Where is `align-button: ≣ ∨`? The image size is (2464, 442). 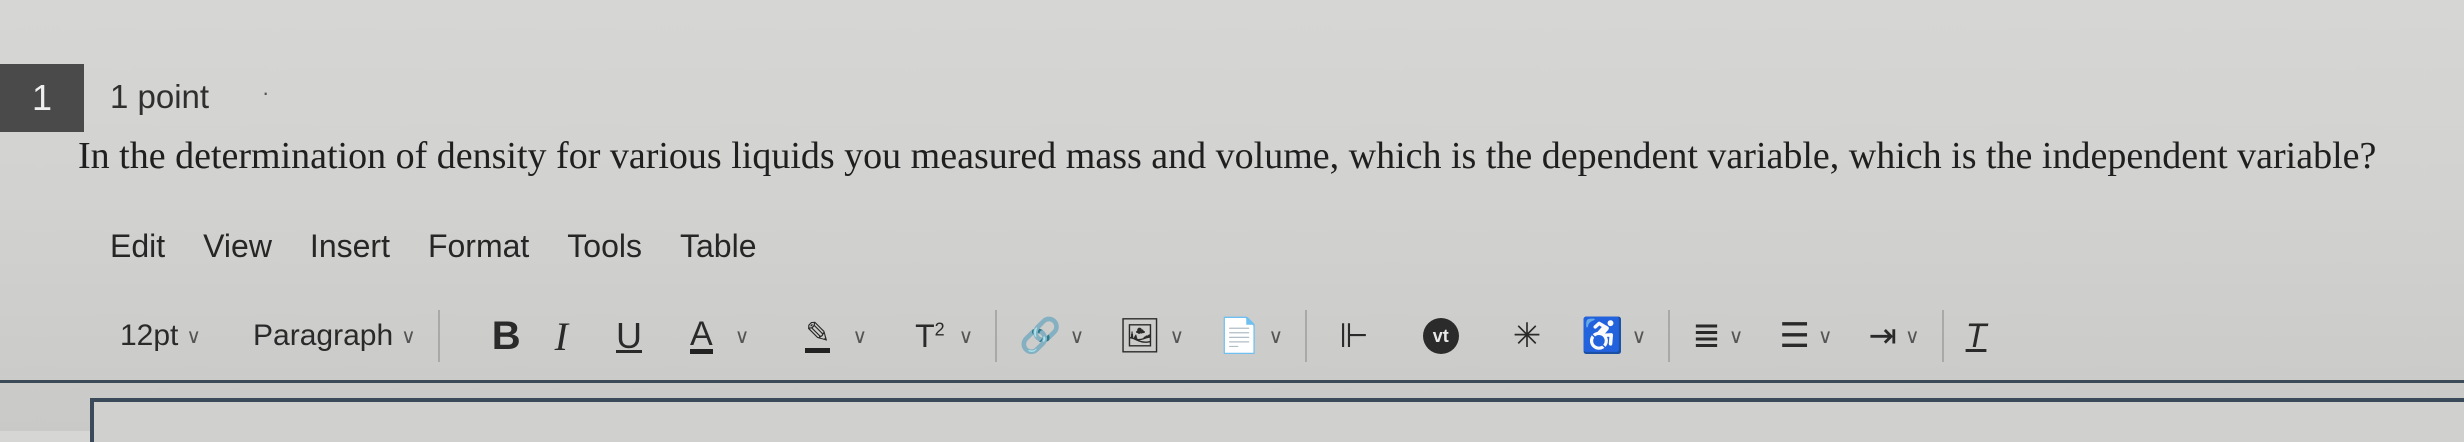
align-button: ≣ ∨ is located at coordinates (1717, 336).